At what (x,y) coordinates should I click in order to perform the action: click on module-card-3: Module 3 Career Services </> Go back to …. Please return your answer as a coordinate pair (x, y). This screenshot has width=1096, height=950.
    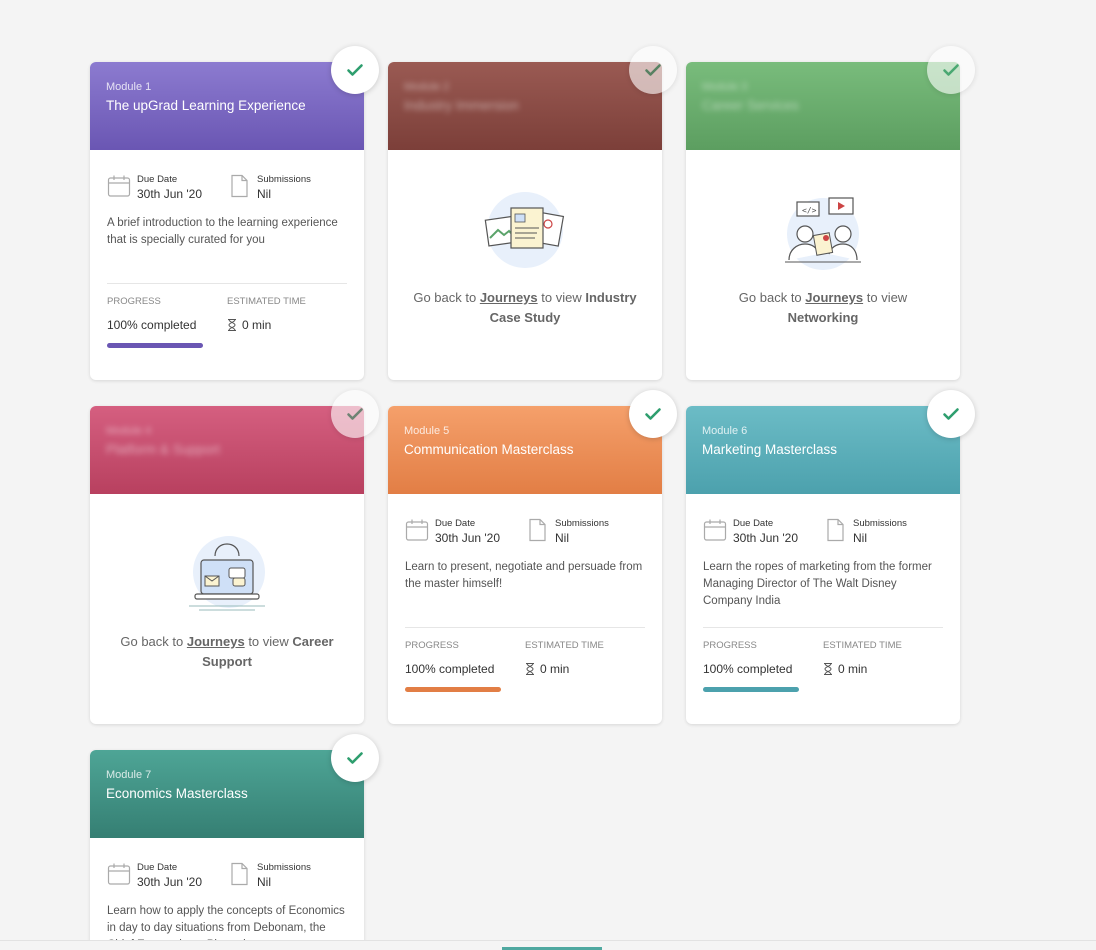
    Looking at the image, I should click on (823, 221).